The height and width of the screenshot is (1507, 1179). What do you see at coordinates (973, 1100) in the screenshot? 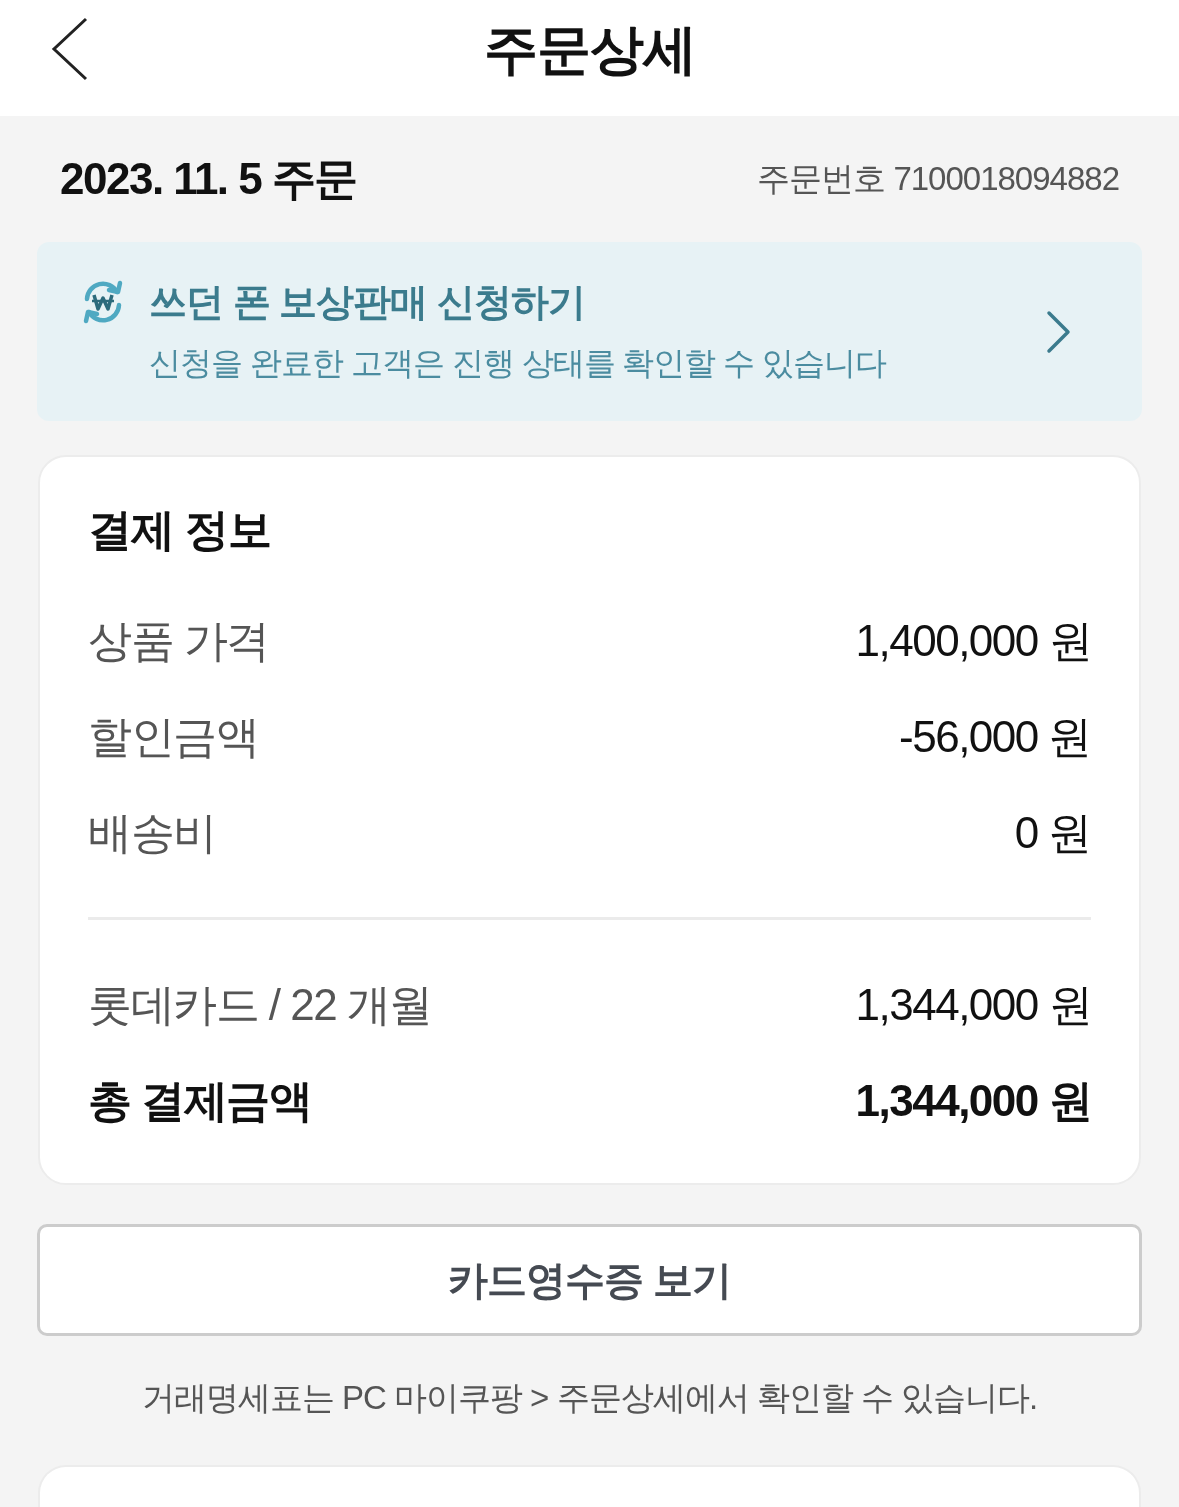
I see `total-amount: 1,344,000 원` at bounding box center [973, 1100].